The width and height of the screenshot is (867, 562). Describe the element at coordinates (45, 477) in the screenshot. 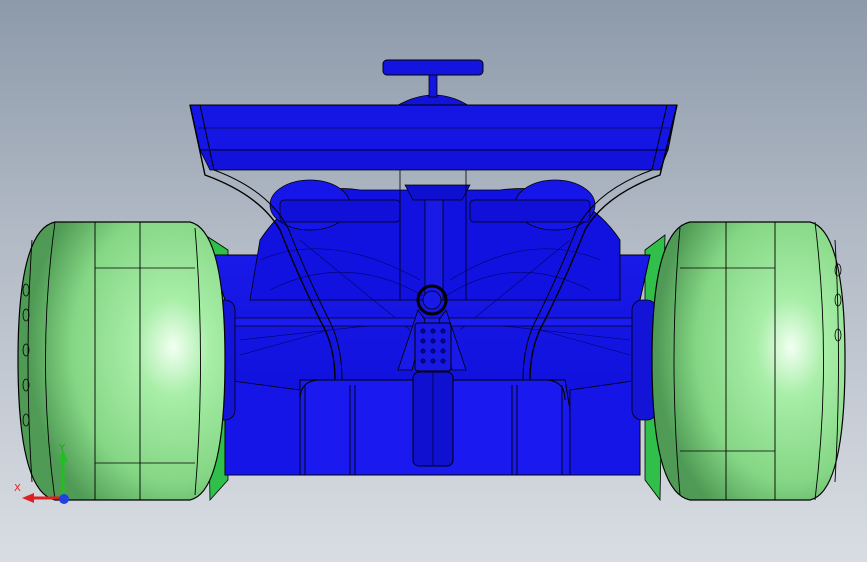

I see `triad-arrows-icon` at that location.